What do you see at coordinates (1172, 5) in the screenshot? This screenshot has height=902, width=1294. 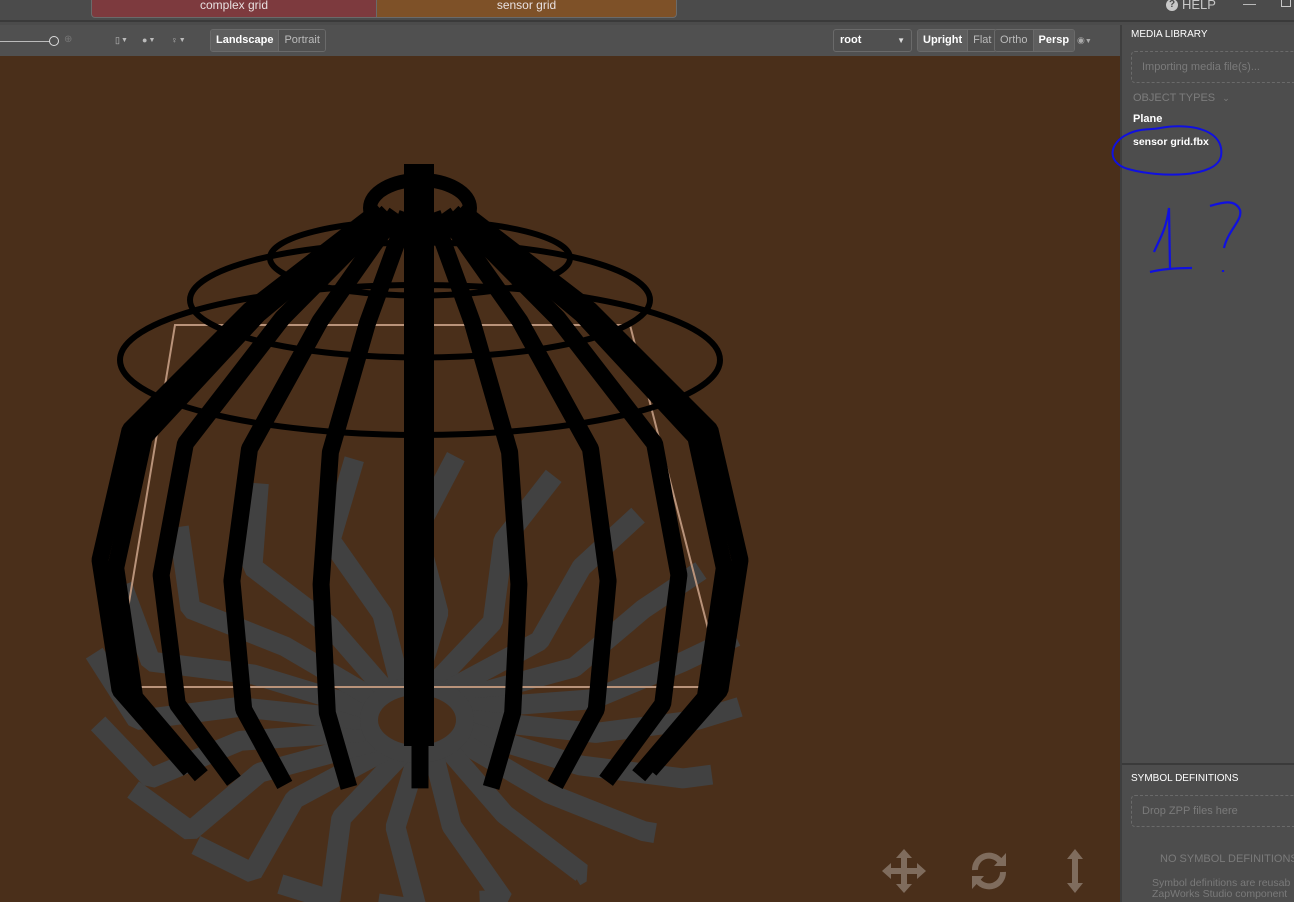 I see `question-circle-icon: ?` at bounding box center [1172, 5].